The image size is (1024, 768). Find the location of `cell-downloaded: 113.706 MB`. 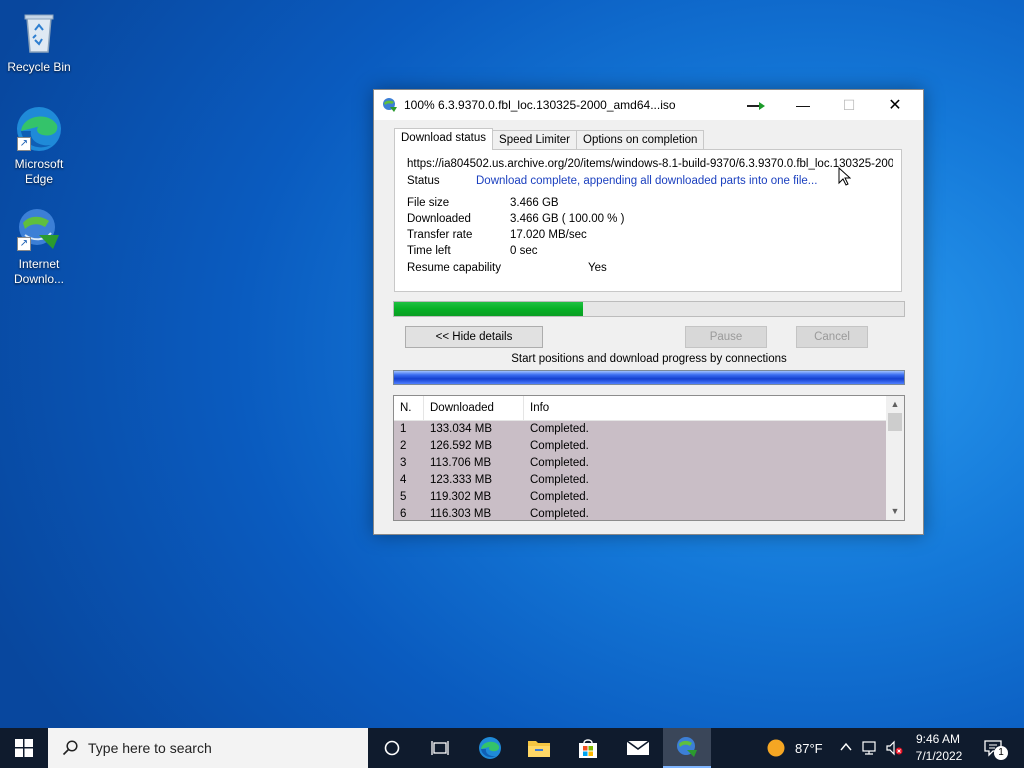

cell-downloaded: 113.706 MB is located at coordinates (461, 463).